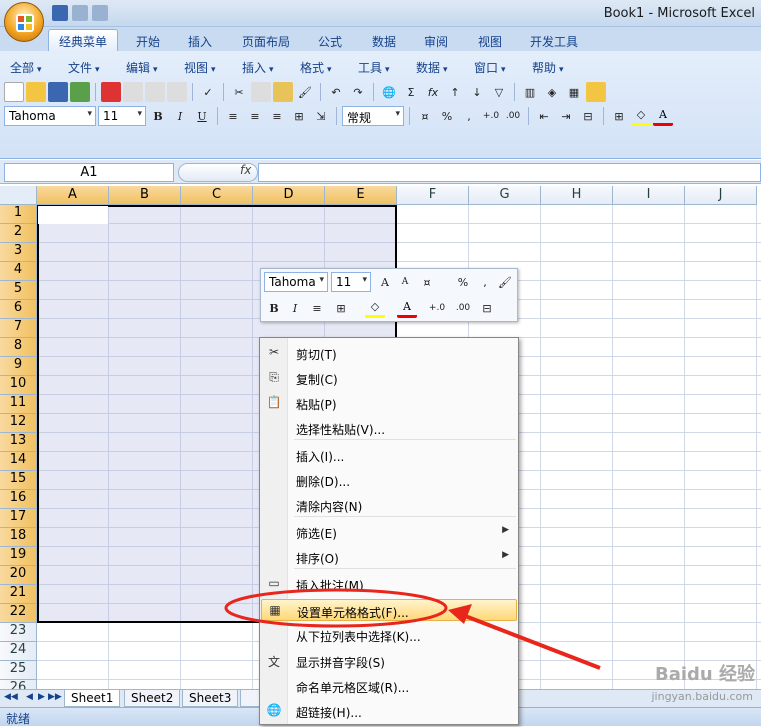 The height and width of the screenshot is (727, 761). I want to click on font-size-dropdown: 11, so click(122, 116).